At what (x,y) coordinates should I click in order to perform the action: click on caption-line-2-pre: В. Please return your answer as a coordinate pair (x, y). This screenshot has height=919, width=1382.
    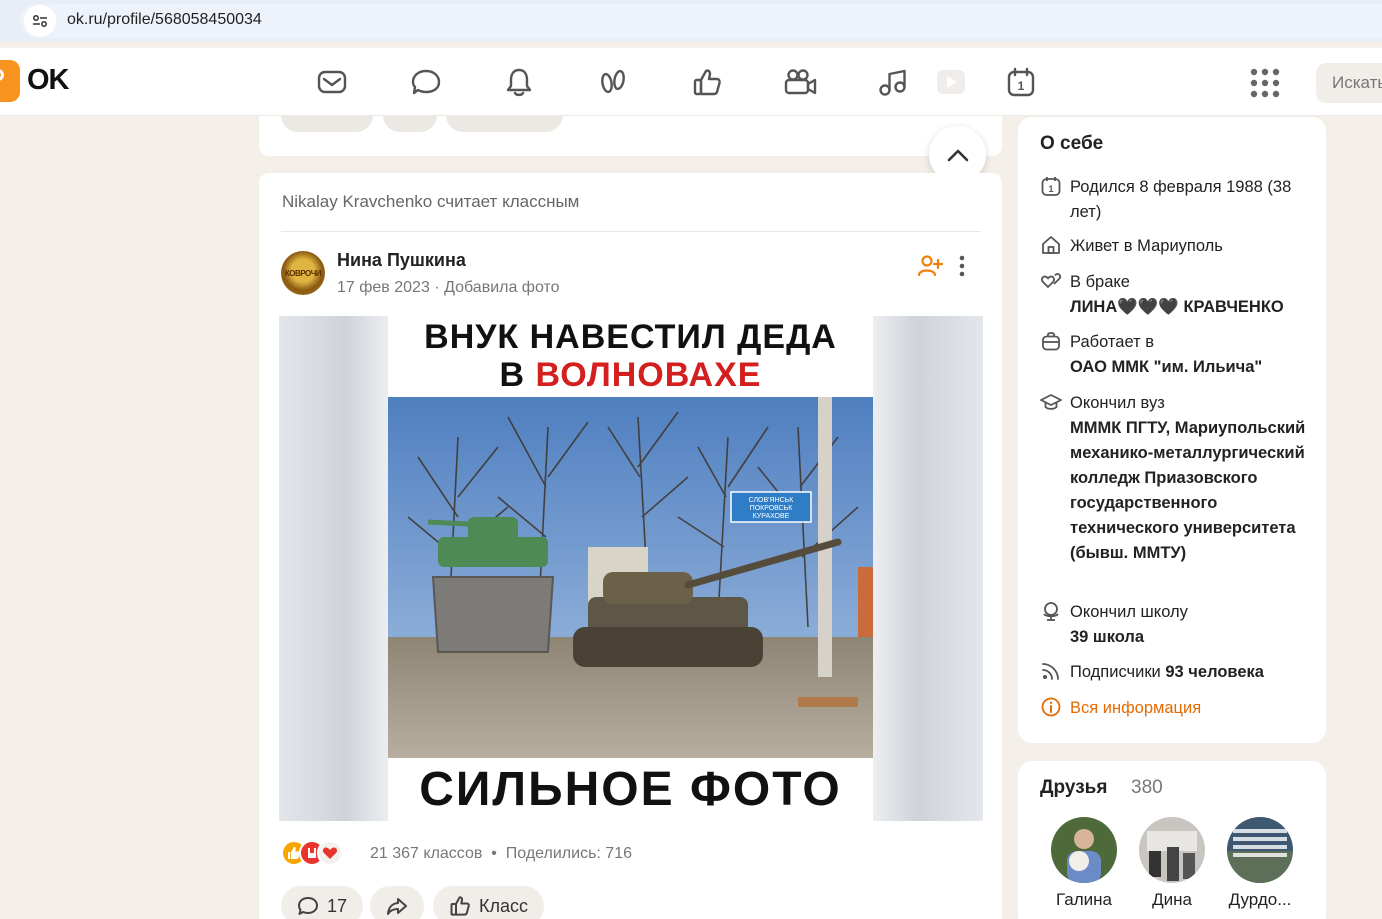
    Looking at the image, I should click on (517, 375).